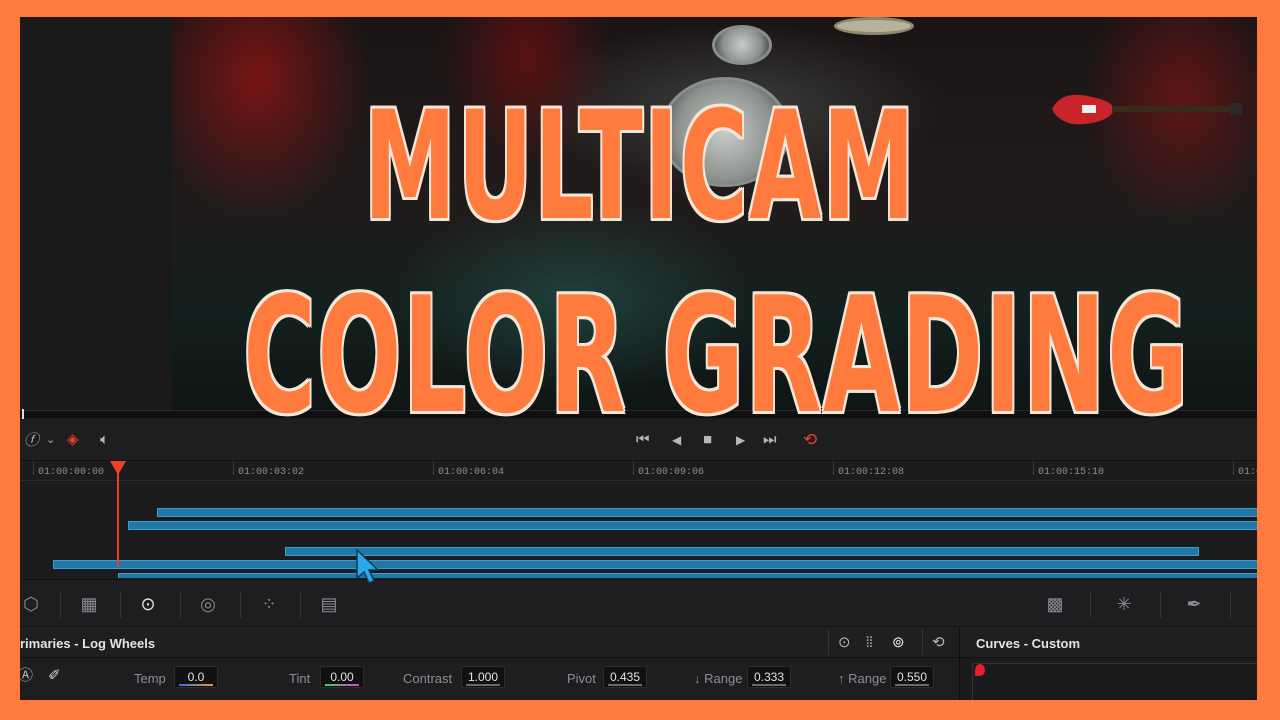 Image resolution: width=1280 pixels, height=720 pixels. Describe the element at coordinates (1124, 604) in the screenshot. I see `warper-icon: ✳` at that location.